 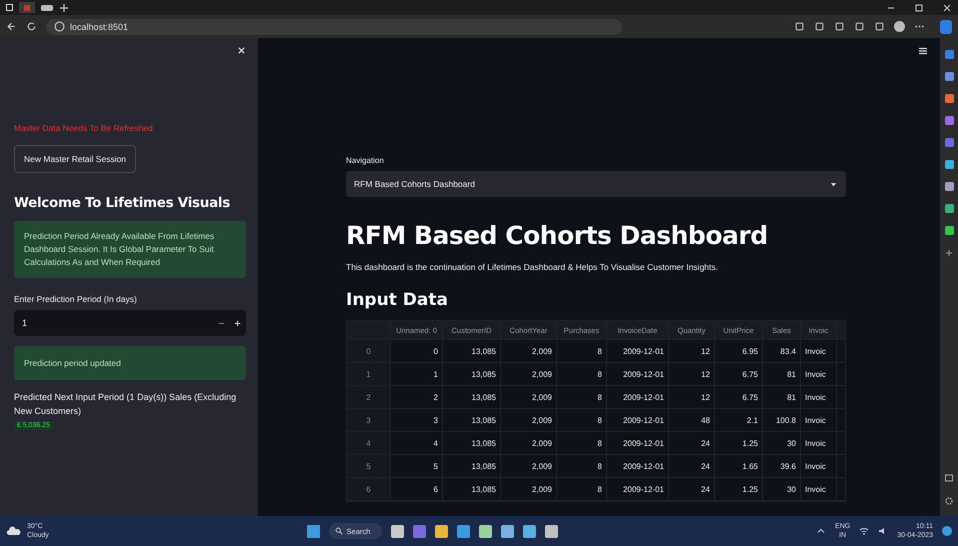 I want to click on table-cell: 6, so click(x=417, y=489).